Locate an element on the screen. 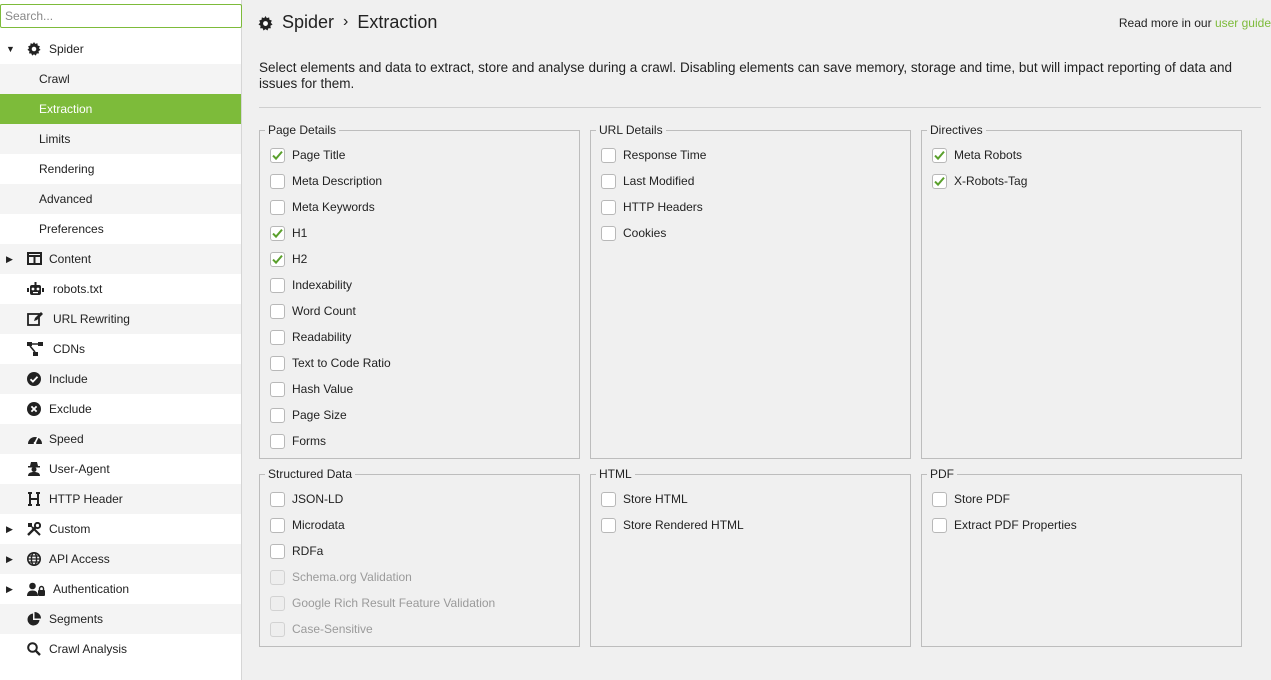  option-h2: H2 is located at coordinates (288, 259).